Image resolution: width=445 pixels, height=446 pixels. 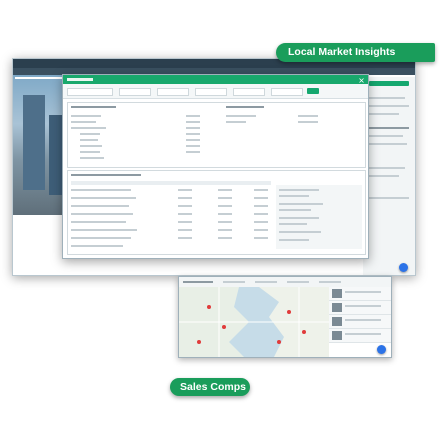 What do you see at coordinates (80, 79) in the screenshot?
I see `modal-title` at bounding box center [80, 79].